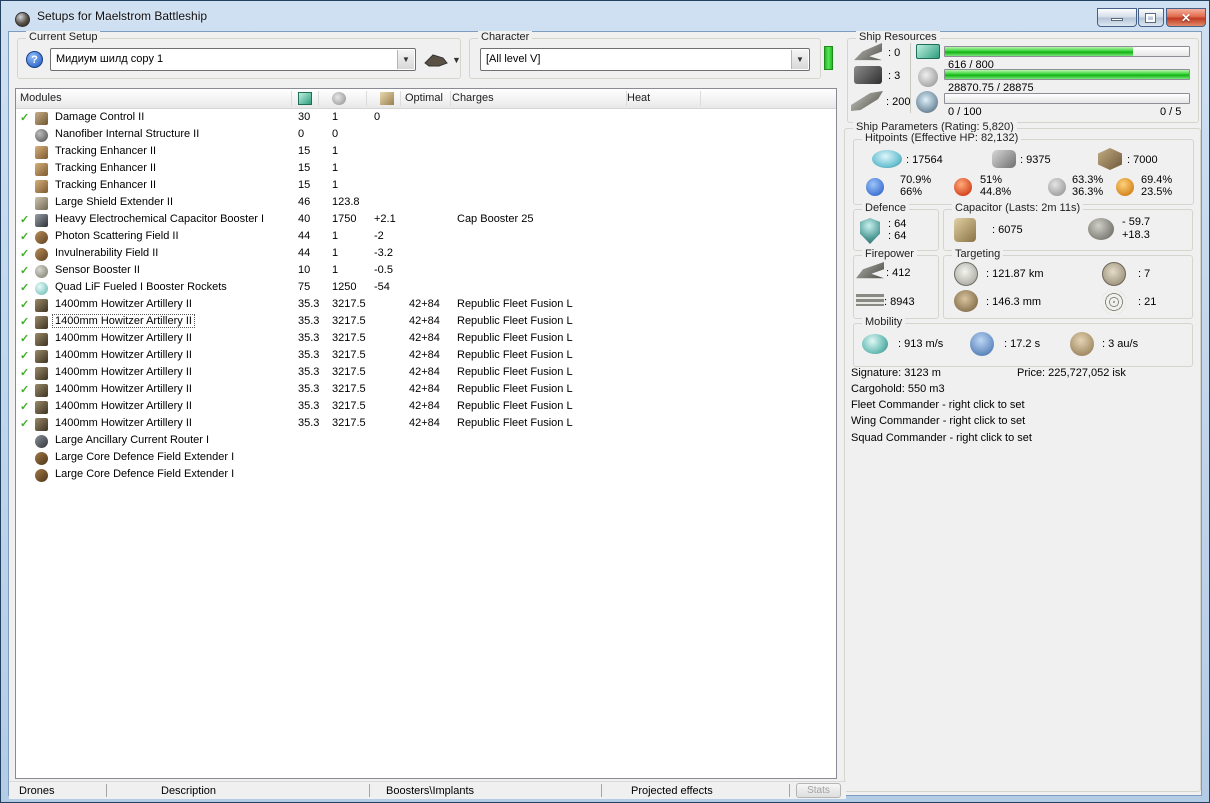 This screenshot has height=803, width=1210. What do you see at coordinates (473, 98) in the screenshot?
I see `charges-column-header: Charges` at bounding box center [473, 98].